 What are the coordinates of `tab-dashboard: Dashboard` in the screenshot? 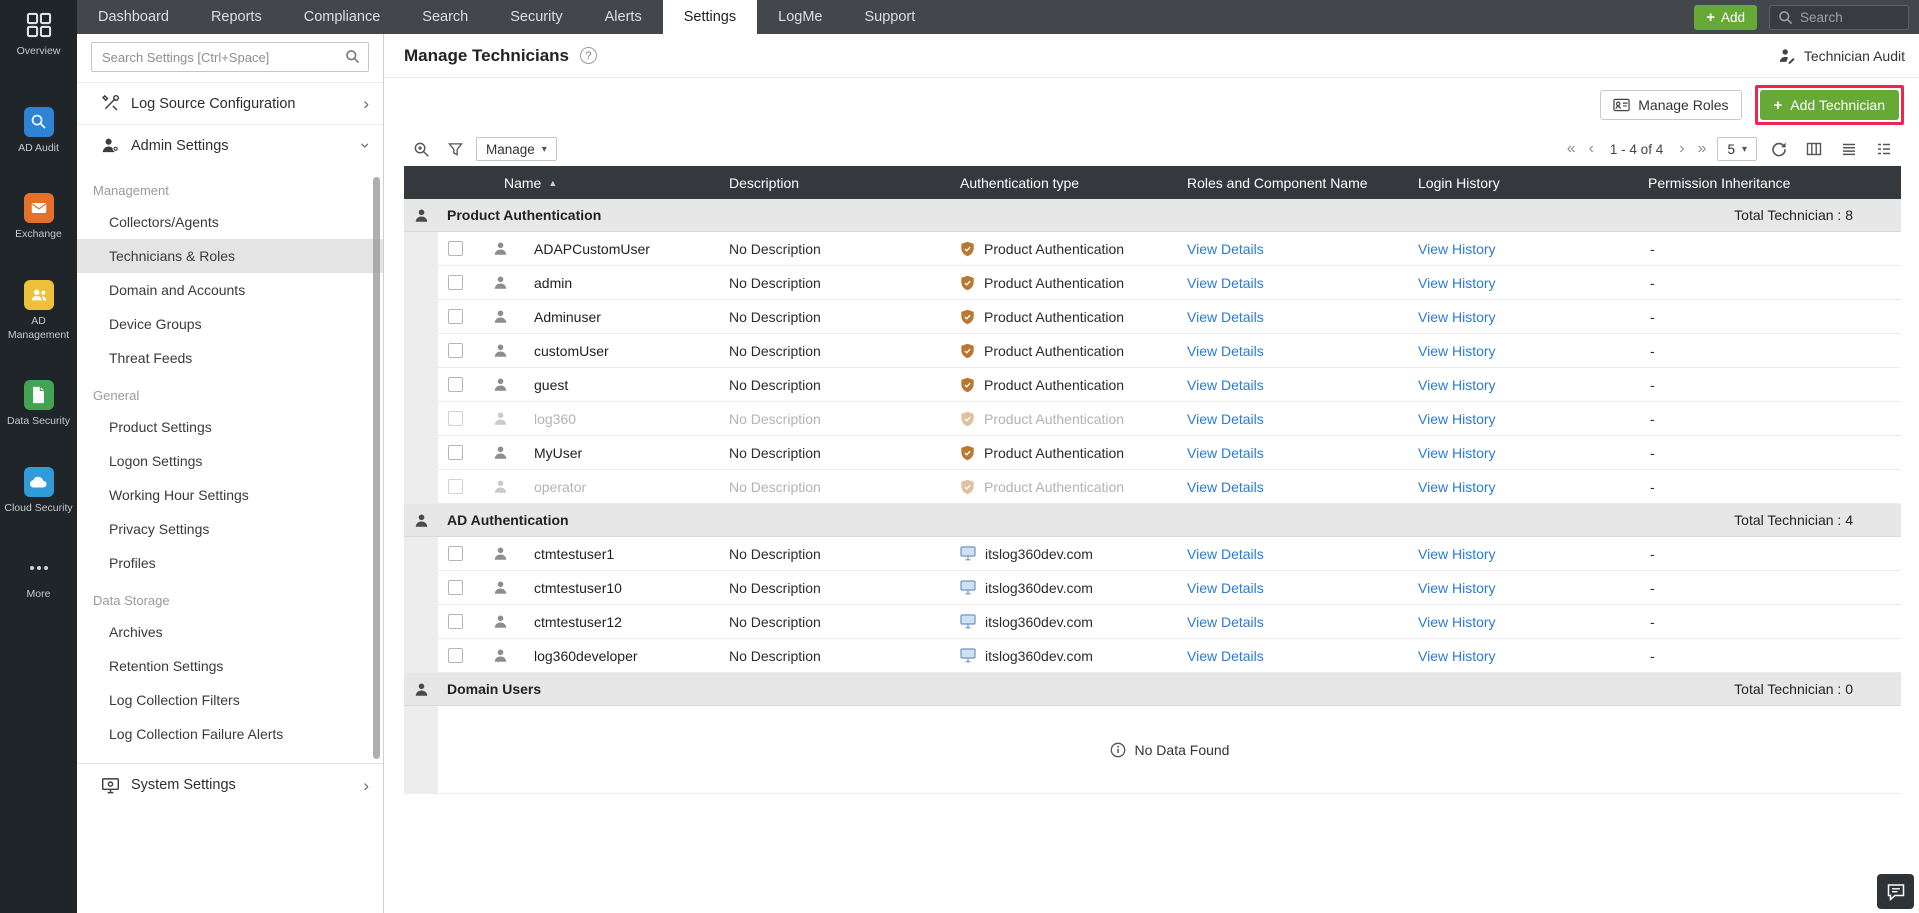 It's located at (133, 17).